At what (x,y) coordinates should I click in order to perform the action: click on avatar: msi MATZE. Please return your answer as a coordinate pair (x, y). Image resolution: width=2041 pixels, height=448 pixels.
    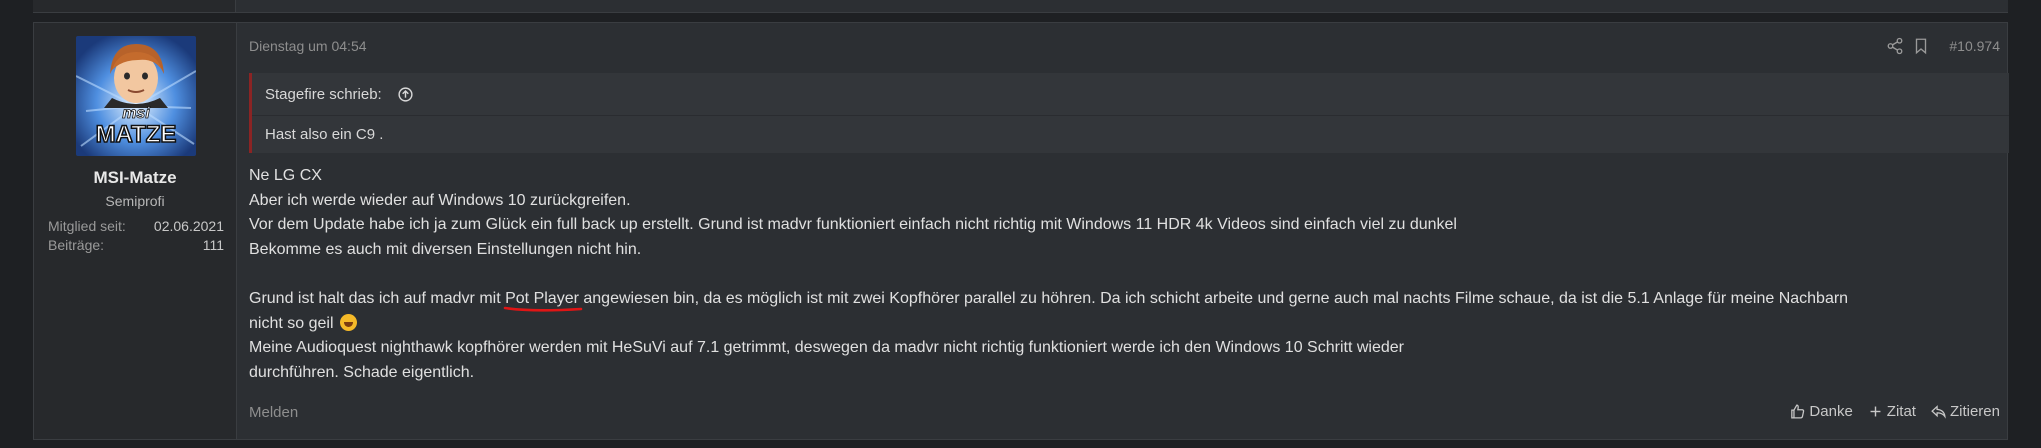
    Looking at the image, I should click on (136, 96).